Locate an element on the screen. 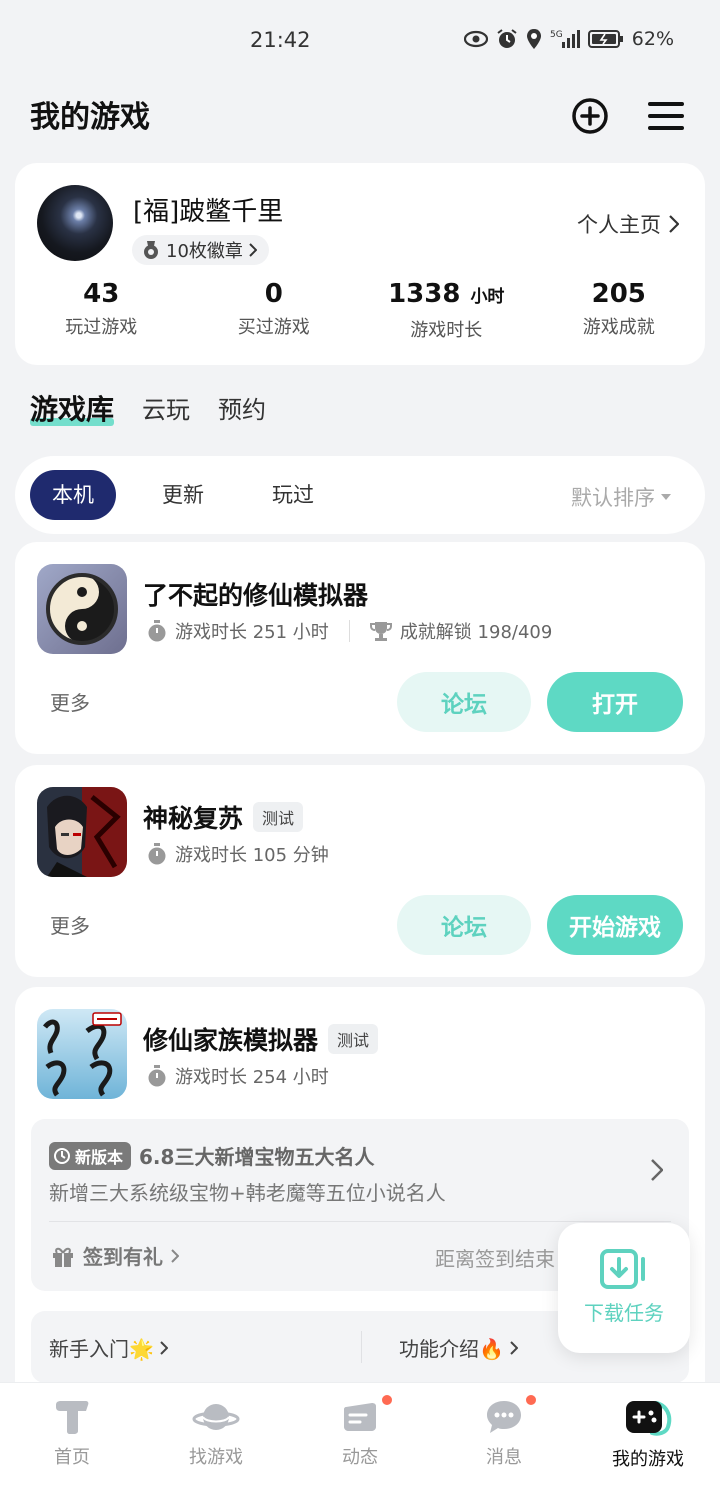 The image size is (720, 1485). refresh-icon is located at coordinates (62, 1155).